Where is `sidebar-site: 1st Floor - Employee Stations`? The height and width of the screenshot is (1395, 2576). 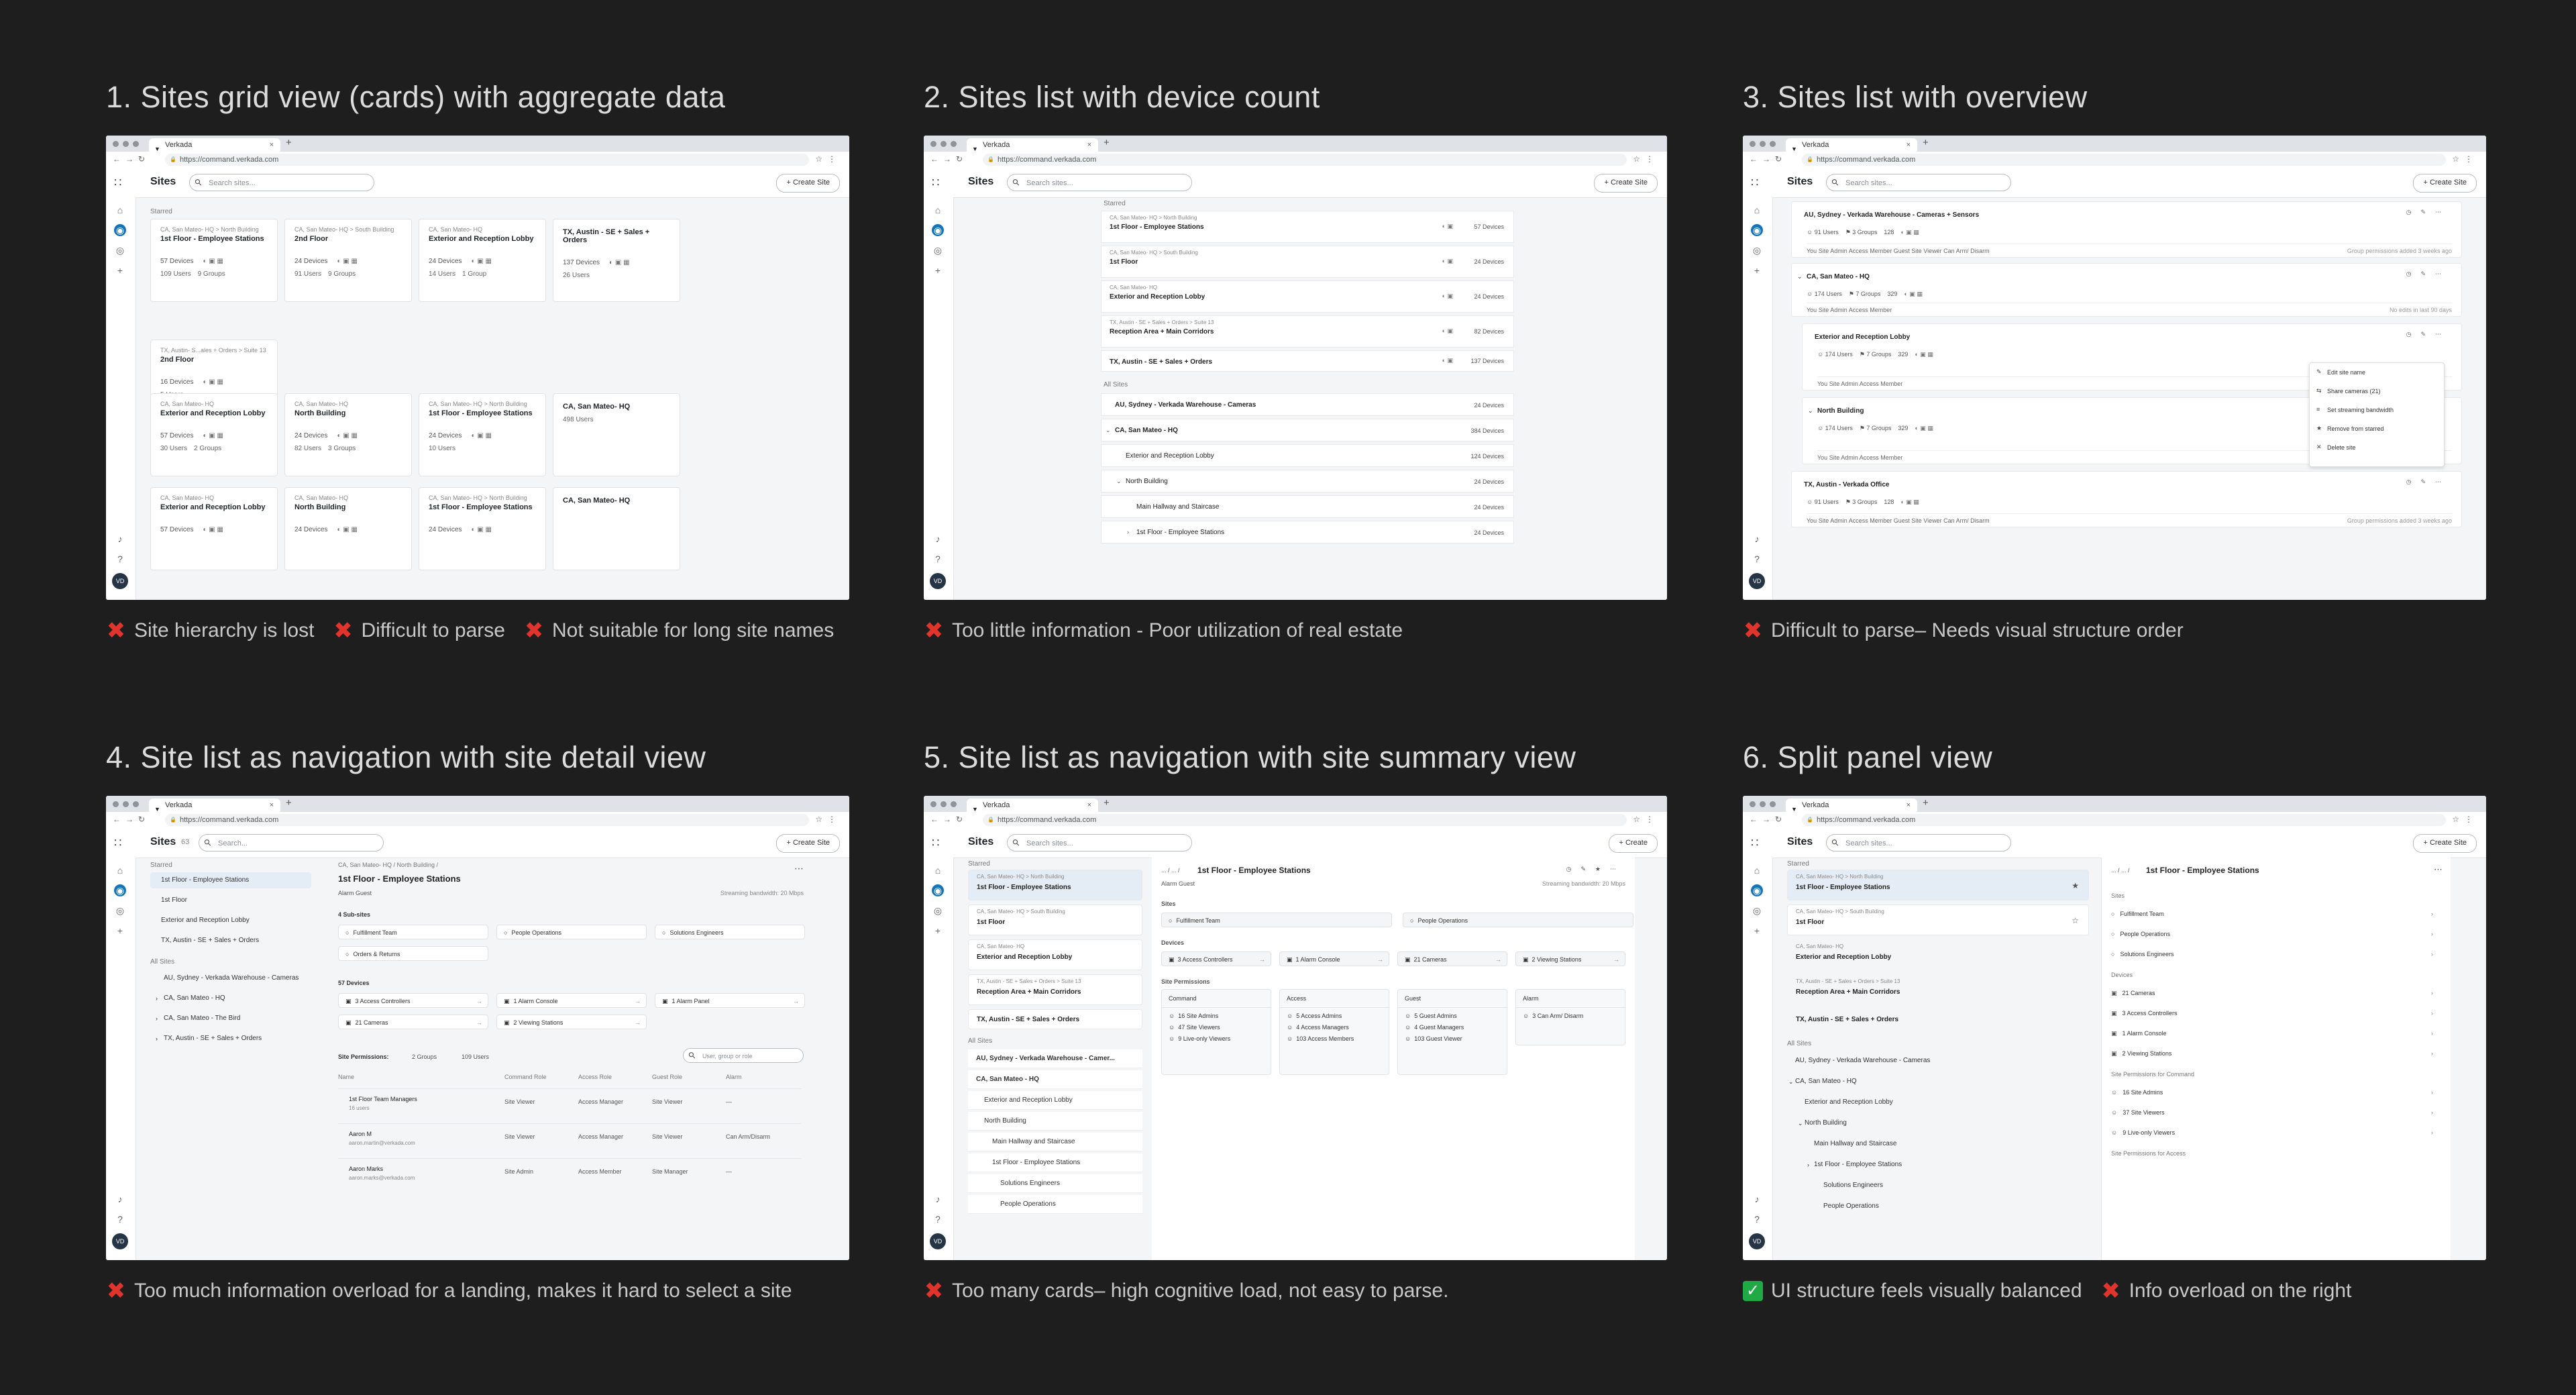 sidebar-site: 1st Floor - Employee Stations is located at coordinates (1055, 1162).